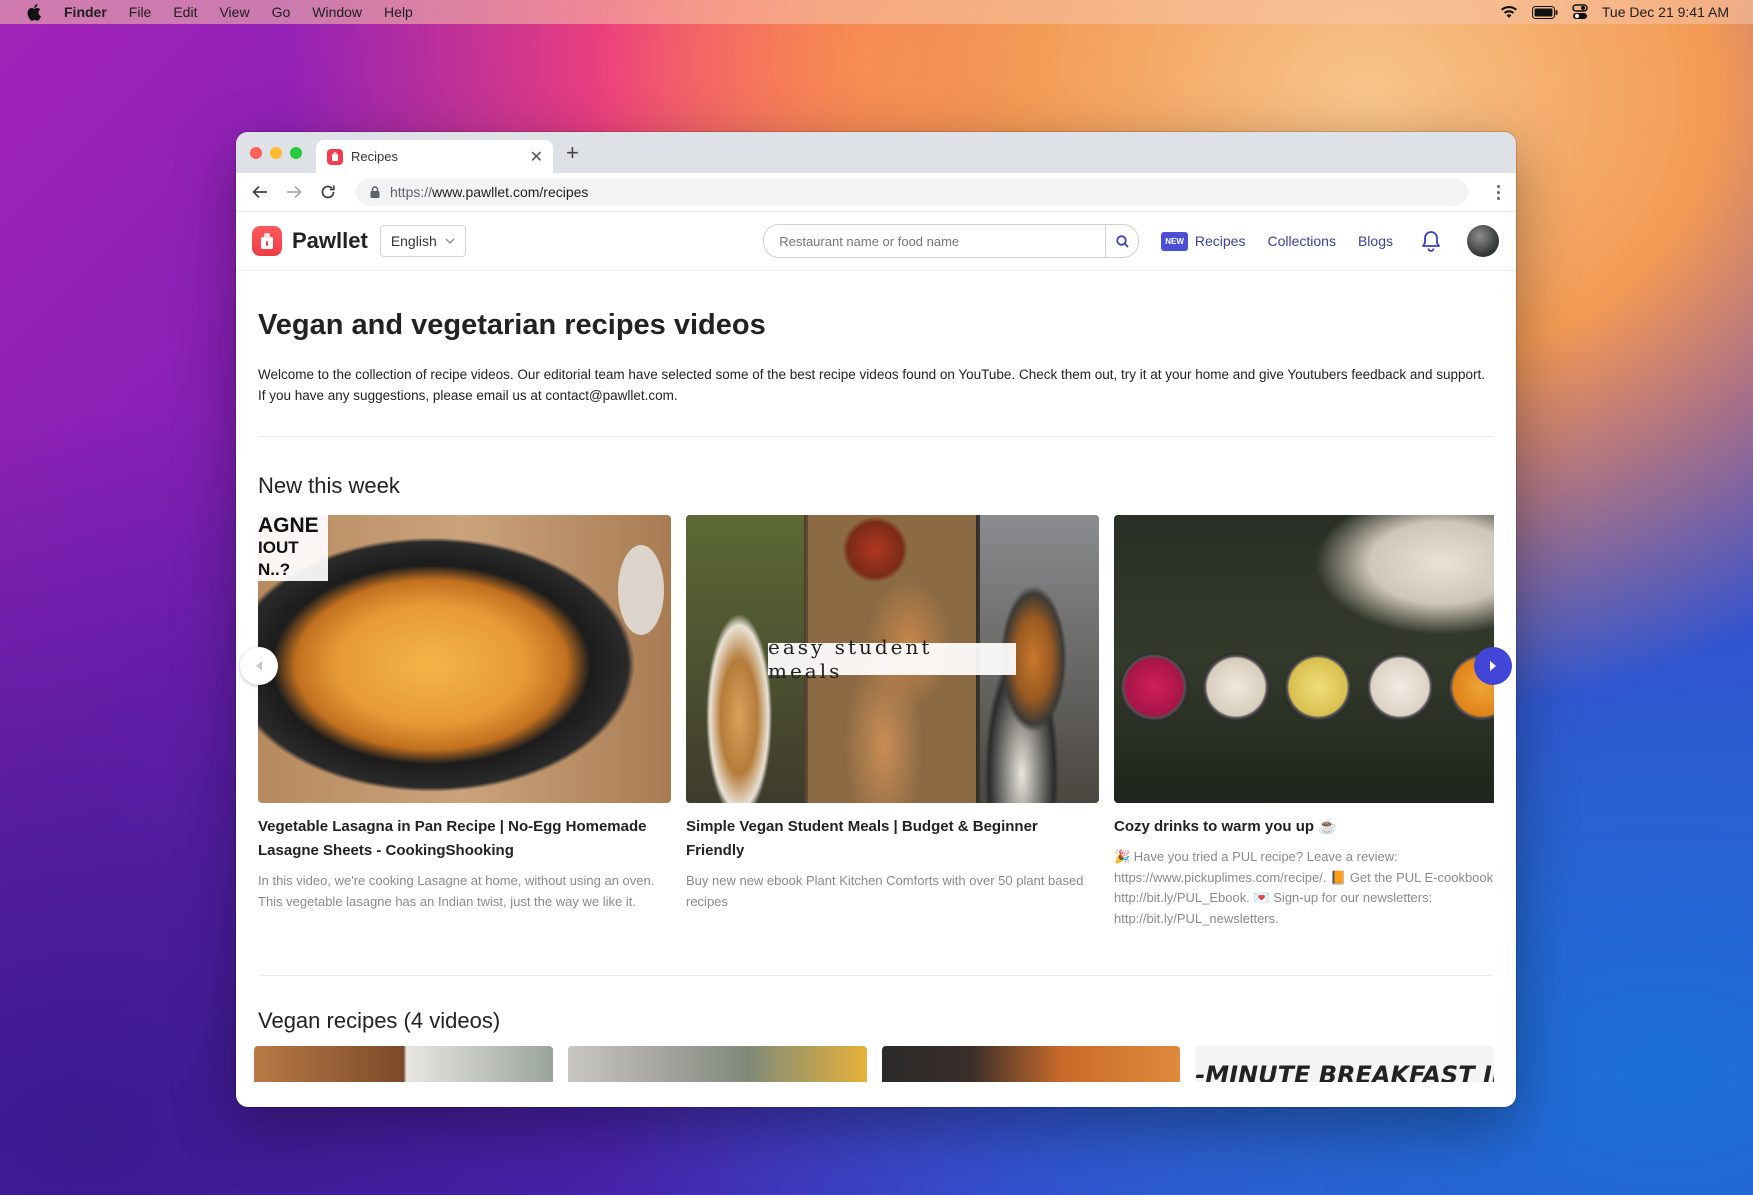 This screenshot has width=1753, height=1195. I want to click on carousel-next-button, so click(1493, 666).